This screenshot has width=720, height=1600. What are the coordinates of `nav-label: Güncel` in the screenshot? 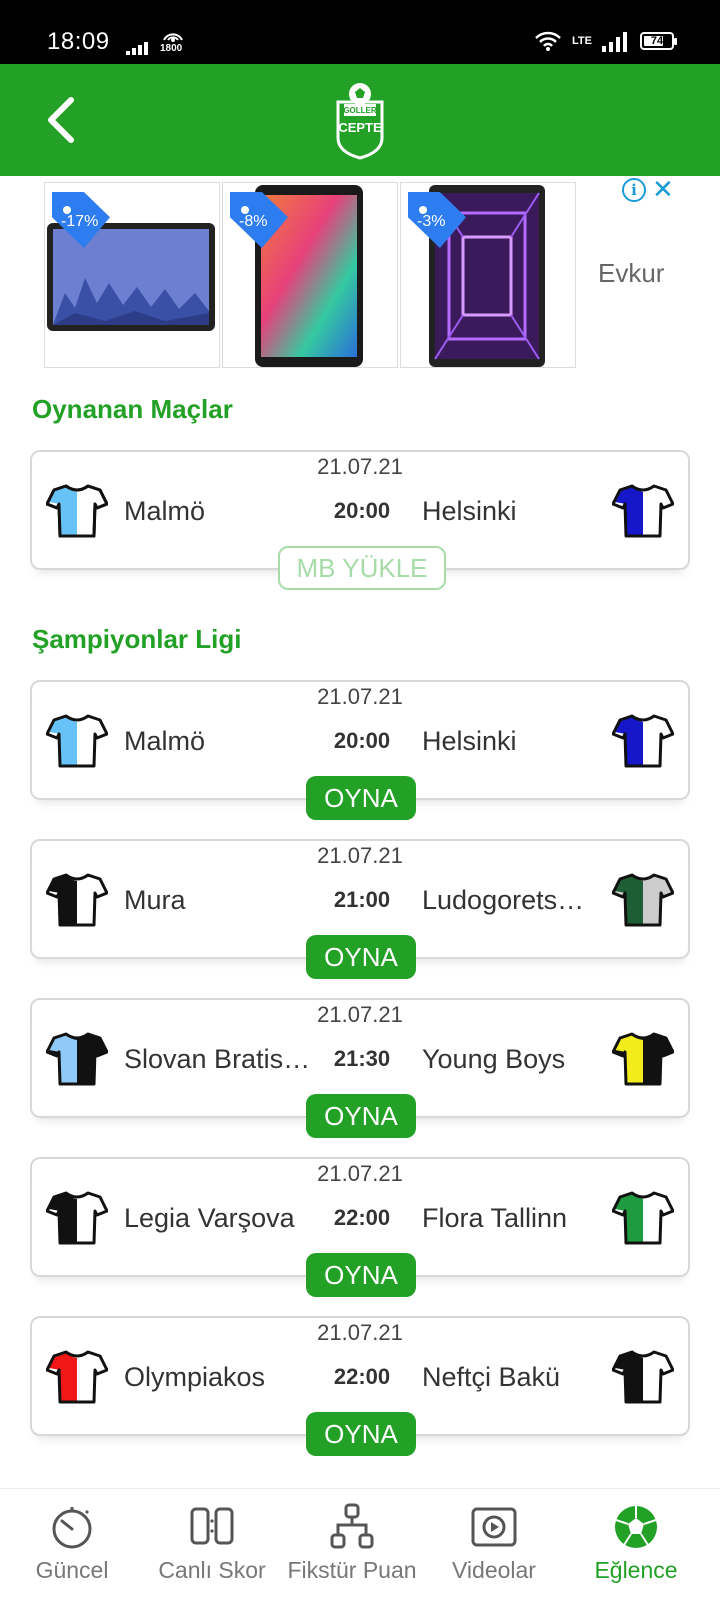 It's located at (72, 1570).